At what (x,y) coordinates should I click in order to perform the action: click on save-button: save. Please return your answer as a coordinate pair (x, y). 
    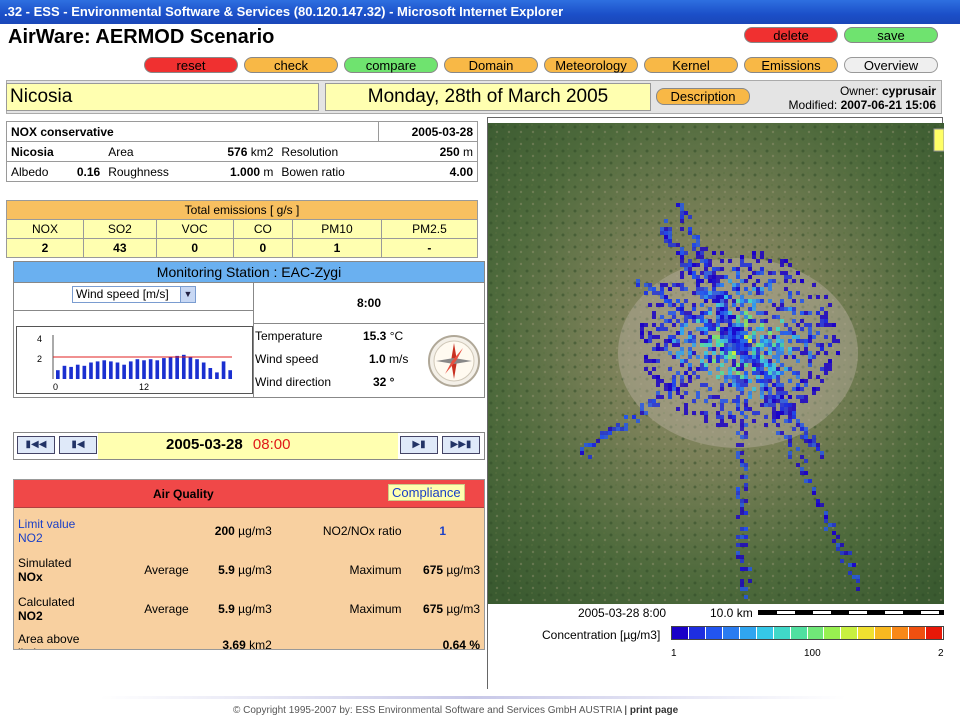
    Looking at the image, I should click on (891, 35).